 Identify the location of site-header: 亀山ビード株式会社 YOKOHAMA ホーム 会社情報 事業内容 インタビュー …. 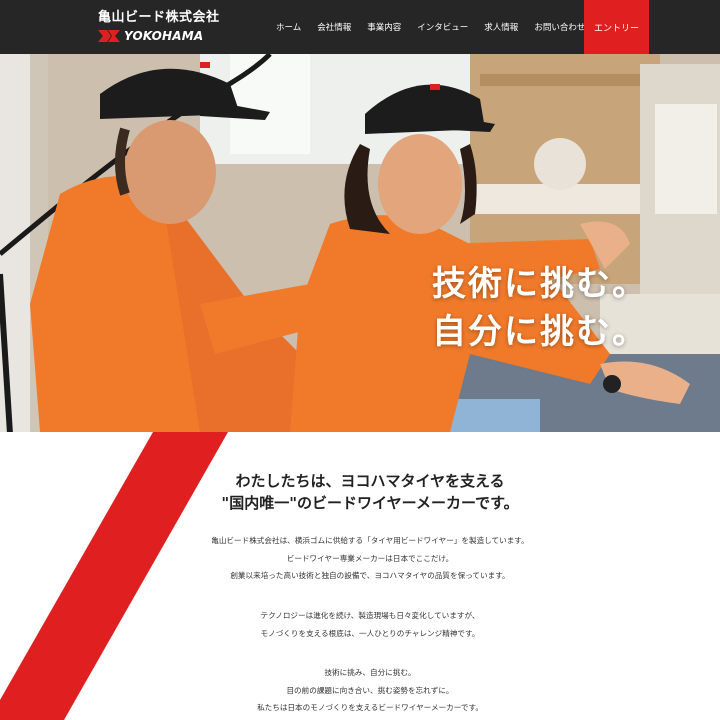
(360, 27).